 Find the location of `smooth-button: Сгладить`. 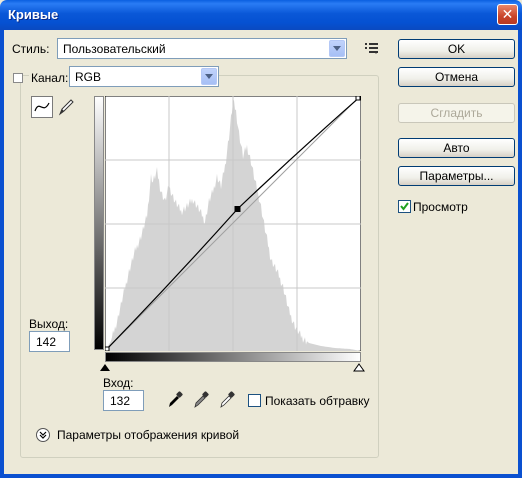

smooth-button: Сгладить is located at coordinates (456, 113).